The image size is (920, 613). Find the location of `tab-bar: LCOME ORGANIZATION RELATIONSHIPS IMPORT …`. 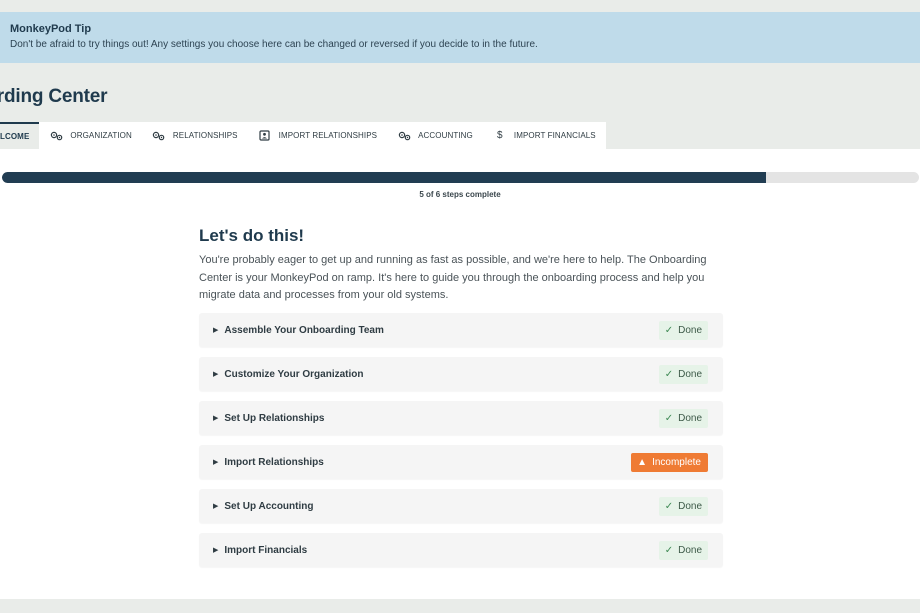

tab-bar: LCOME ORGANIZATION RELATIONSHIPS IMPORT … is located at coordinates (303, 135).